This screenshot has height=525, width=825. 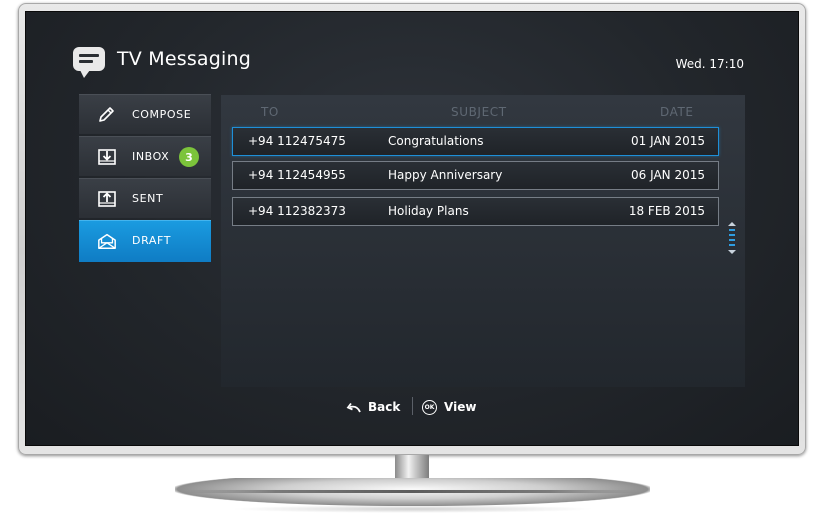 What do you see at coordinates (732, 252) in the screenshot?
I see `scroll-down-arrow-icon` at bounding box center [732, 252].